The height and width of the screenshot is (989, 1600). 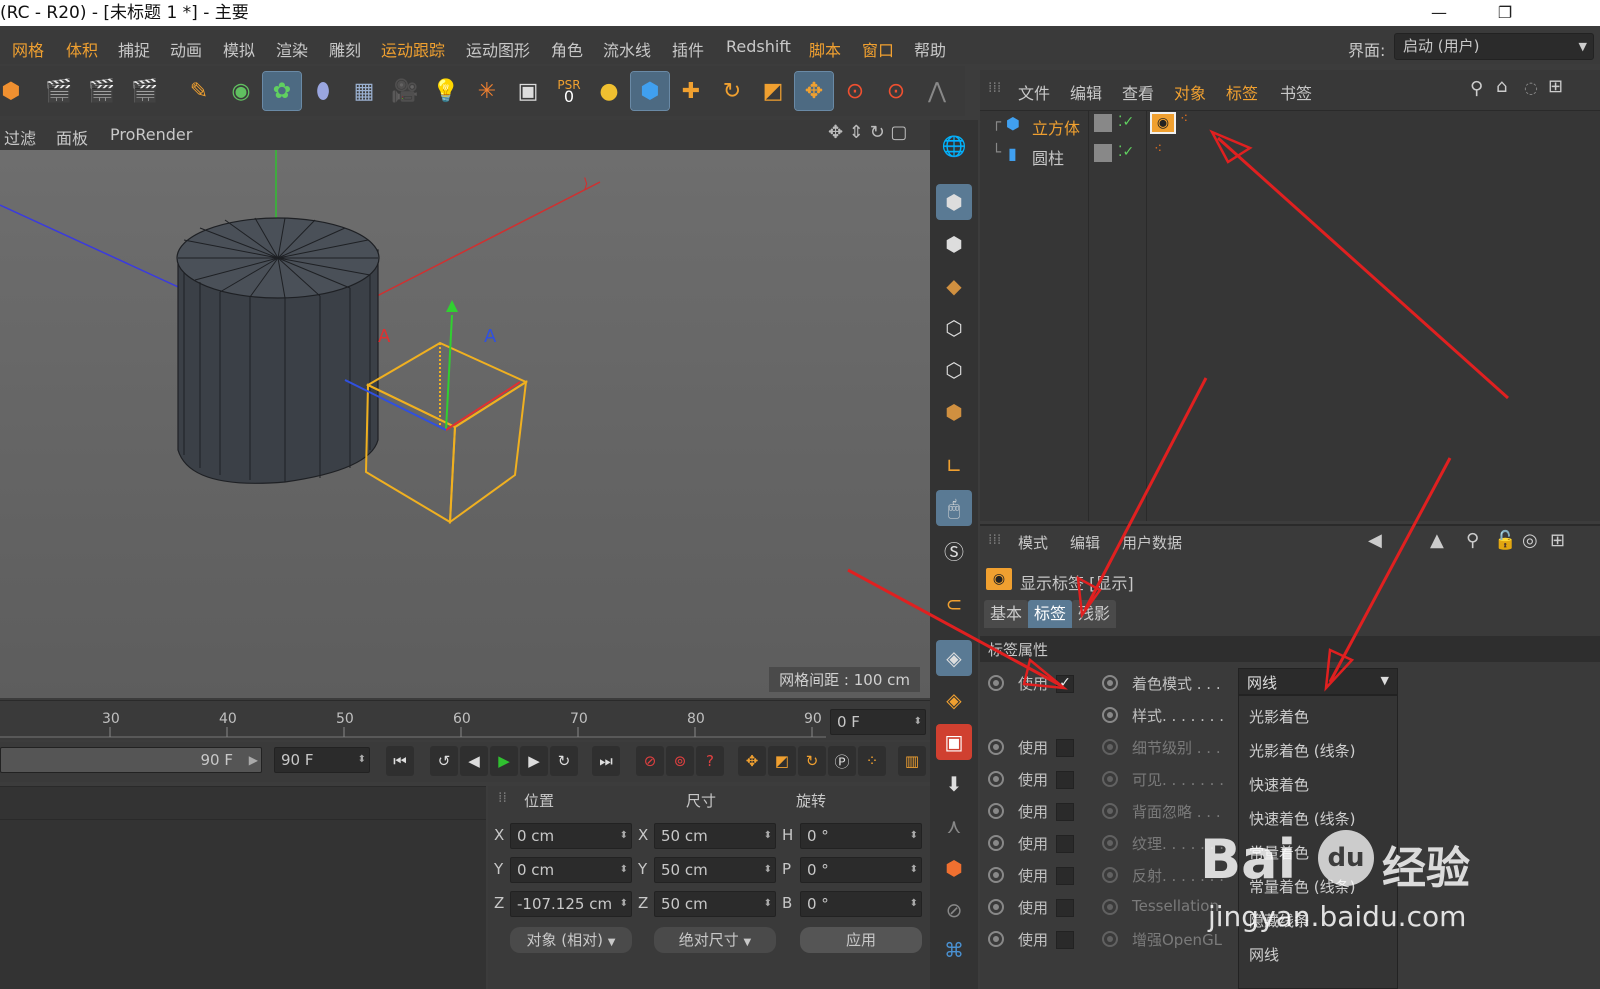 I want to click on keyframe-selection-icon: ?, so click(x=710, y=761).